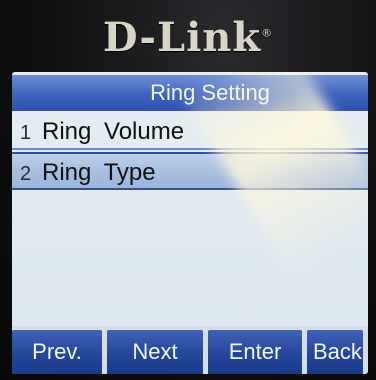  What do you see at coordinates (190, 132) in the screenshot?
I see `menu-item-ring-volume: 1 Ring Volume` at bounding box center [190, 132].